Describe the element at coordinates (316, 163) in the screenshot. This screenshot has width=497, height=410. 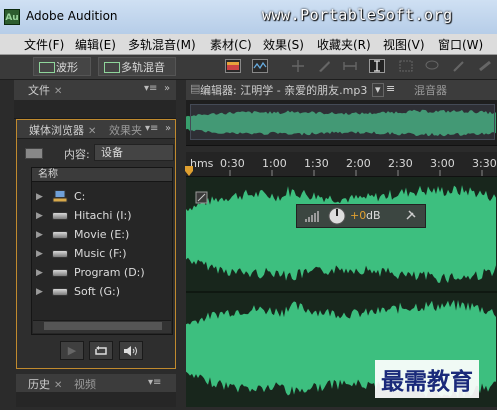
I see `ruler-tick: 1:30` at that location.